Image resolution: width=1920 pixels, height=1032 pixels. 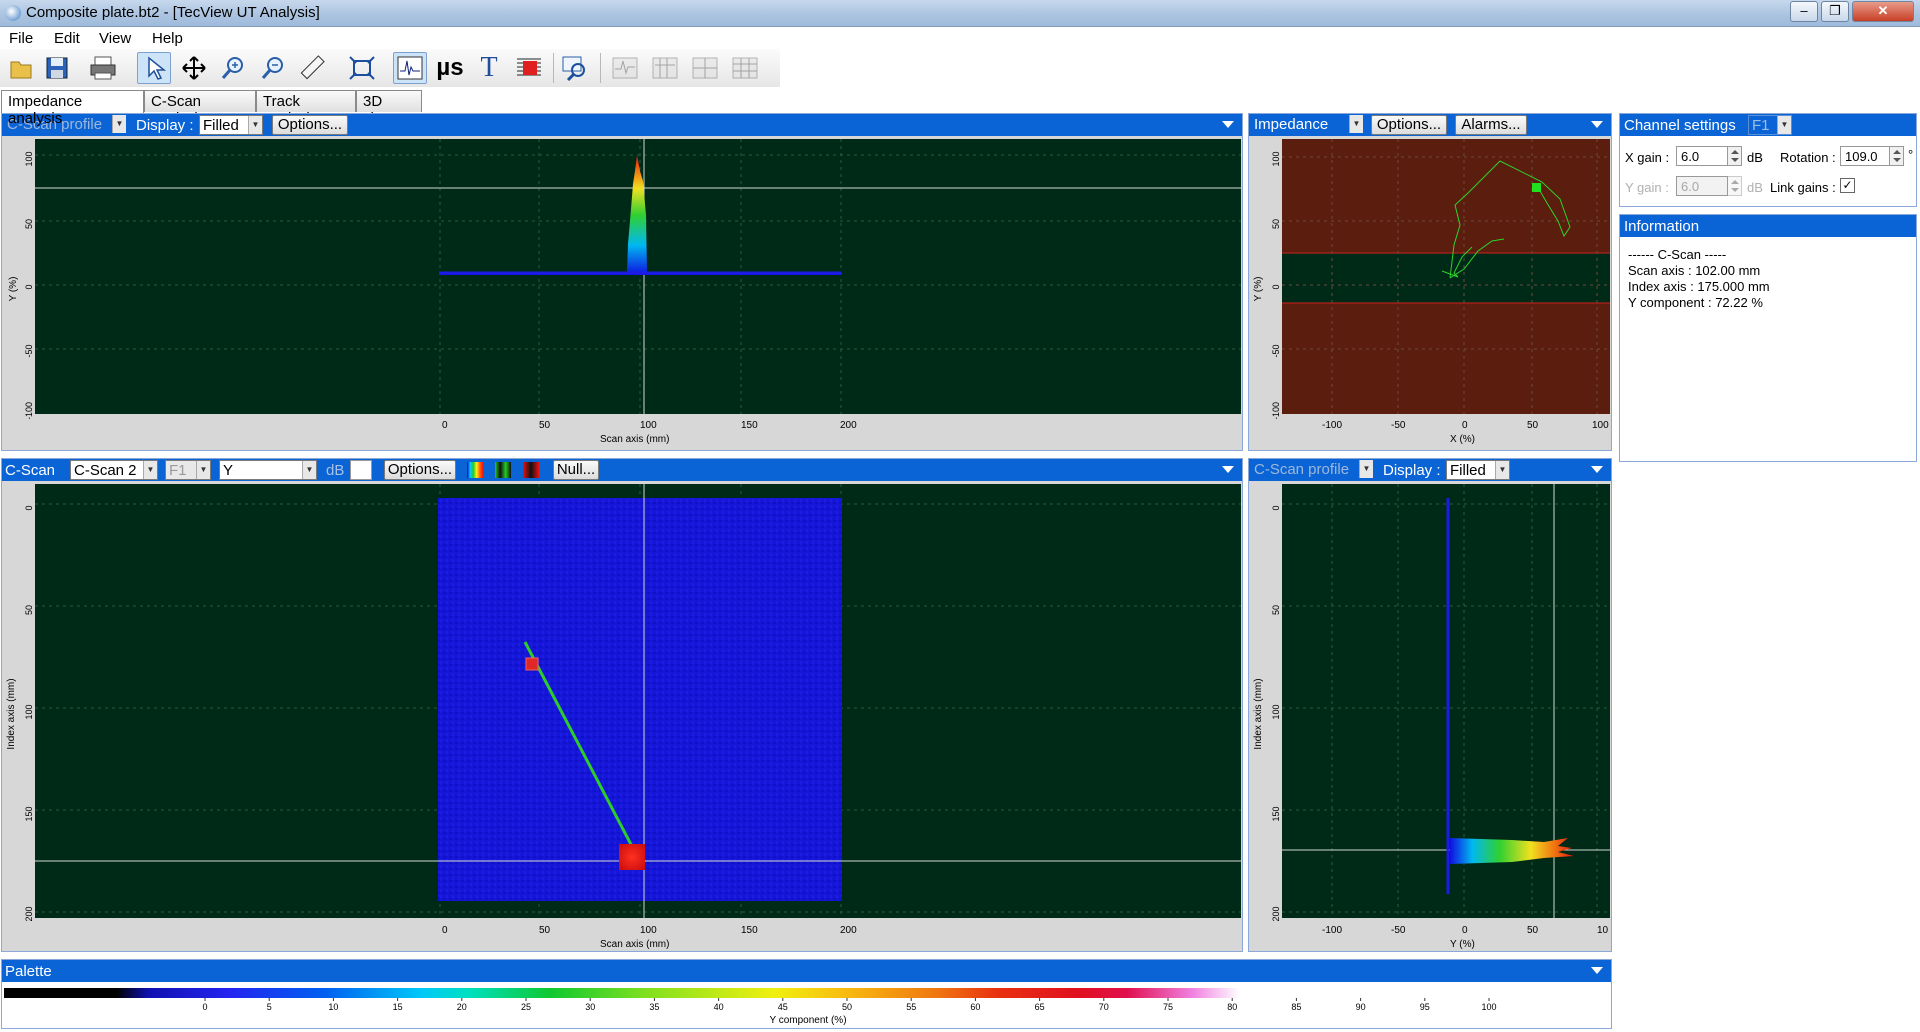 What do you see at coordinates (200, 108) in the screenshot?
I see `tab-cscan-analysis: C-Scan analysis` at bounding box center [200, 108].